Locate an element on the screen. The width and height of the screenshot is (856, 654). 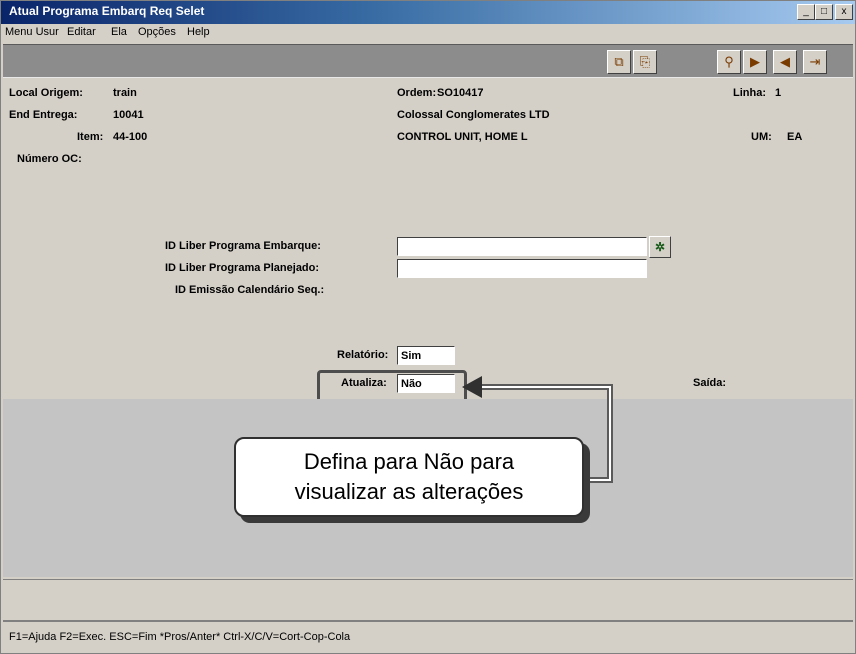
exit-icon: ⇥ is located at coordinates (815, 62).